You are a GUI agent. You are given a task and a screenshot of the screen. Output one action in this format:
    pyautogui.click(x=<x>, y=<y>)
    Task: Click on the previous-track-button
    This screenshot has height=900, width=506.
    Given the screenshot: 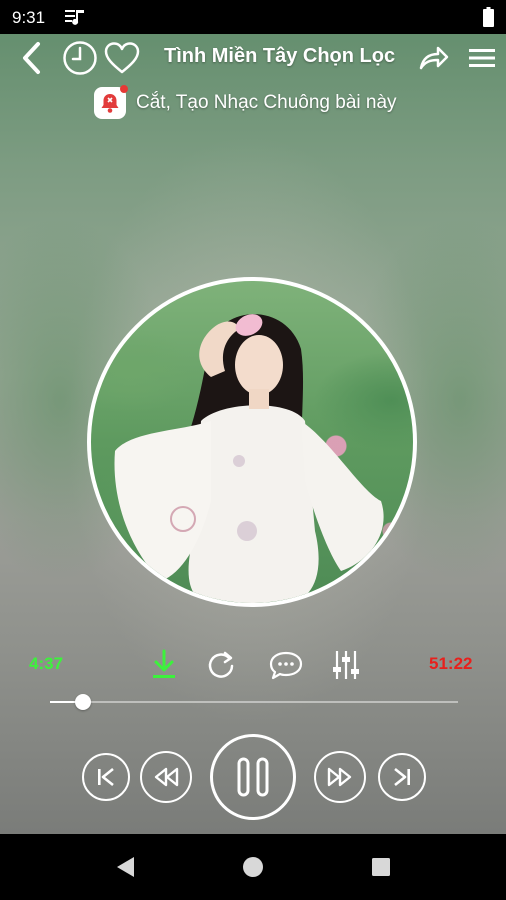 What is the action you would take?
    pyautogui.click(x=106, y=777)
    